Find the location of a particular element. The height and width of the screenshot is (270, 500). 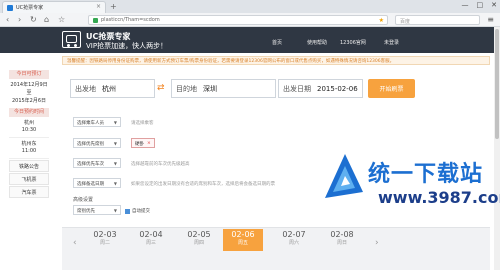

browser-menu-icon: ≡ is located at coordinates (490, 19).